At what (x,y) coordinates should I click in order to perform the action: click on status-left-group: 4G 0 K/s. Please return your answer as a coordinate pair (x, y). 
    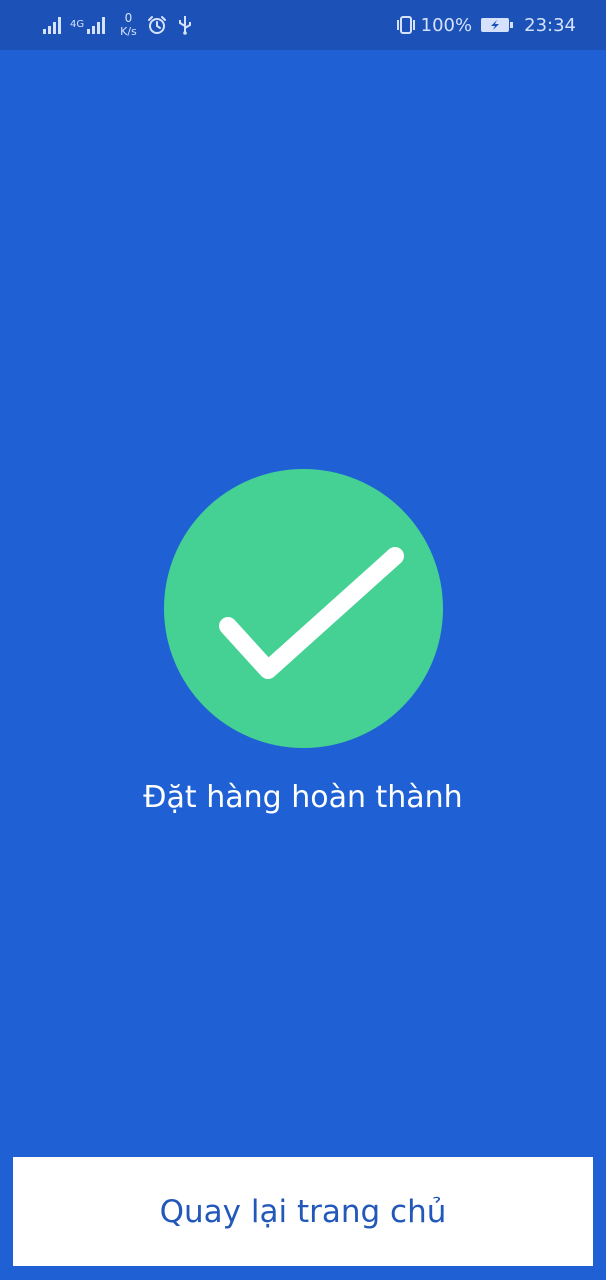
    Looking at the image, I should click on (122, 25).